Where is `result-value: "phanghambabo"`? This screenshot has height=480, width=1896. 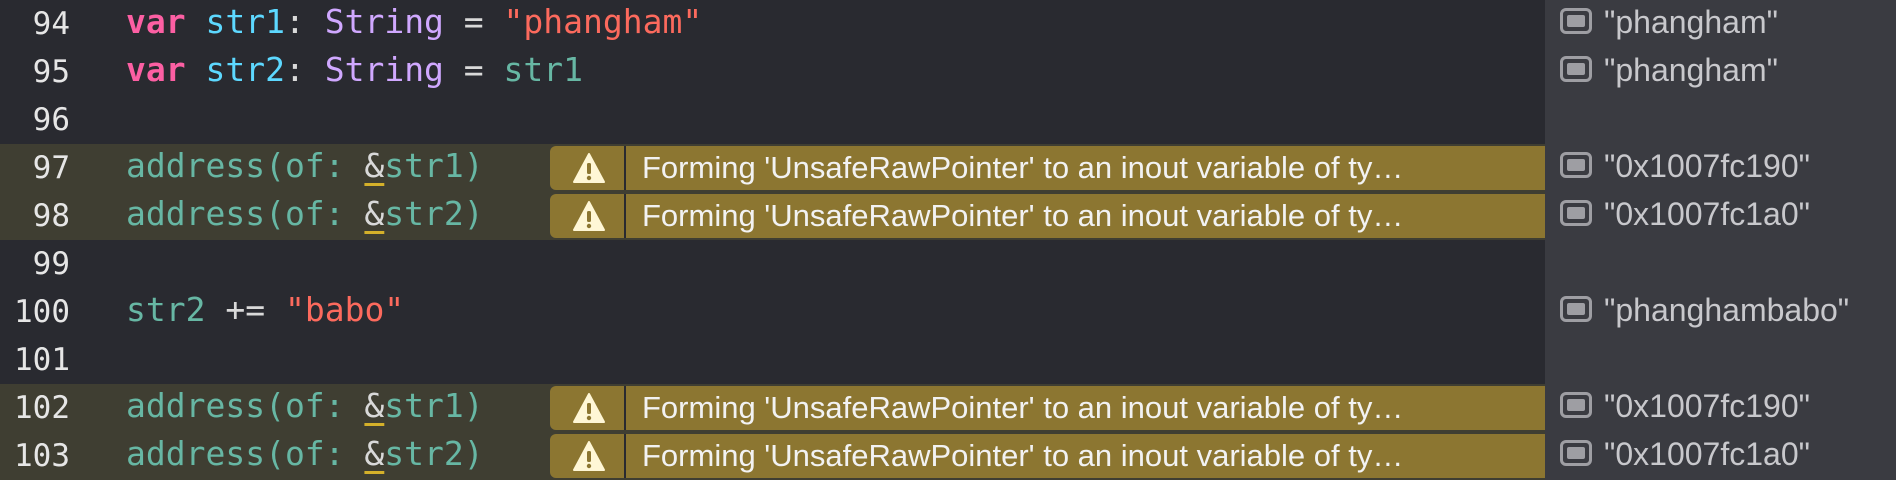 result-value: "phanghambabo" is located at coordinates (1727, 310).